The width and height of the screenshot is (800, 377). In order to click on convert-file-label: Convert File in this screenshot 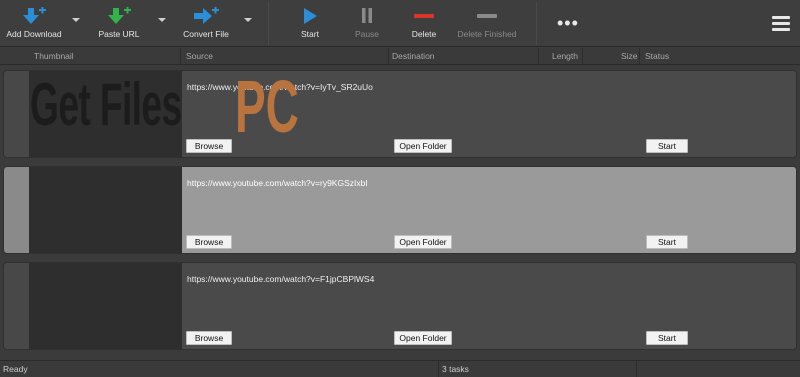, I will do `click(206, 34)`.